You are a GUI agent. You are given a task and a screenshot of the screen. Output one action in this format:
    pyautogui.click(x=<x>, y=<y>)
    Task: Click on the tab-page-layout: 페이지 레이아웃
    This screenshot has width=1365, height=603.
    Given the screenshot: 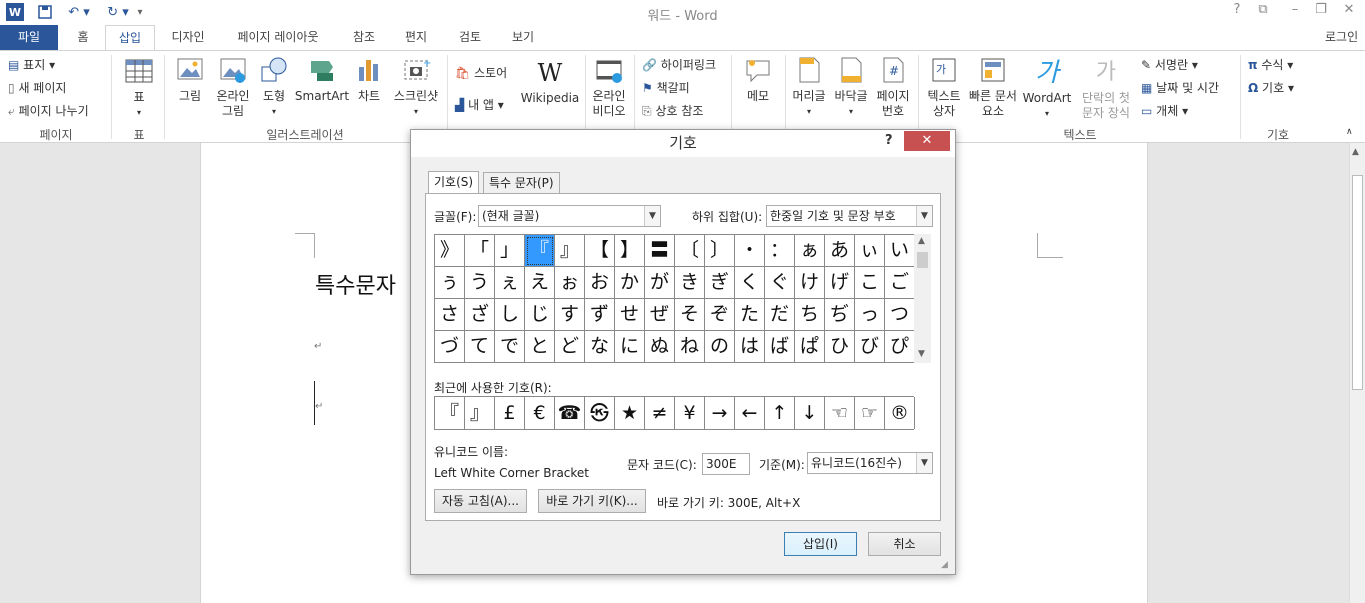 What is the action you would take?
    pyautogui.click(x=278, y=37)
    